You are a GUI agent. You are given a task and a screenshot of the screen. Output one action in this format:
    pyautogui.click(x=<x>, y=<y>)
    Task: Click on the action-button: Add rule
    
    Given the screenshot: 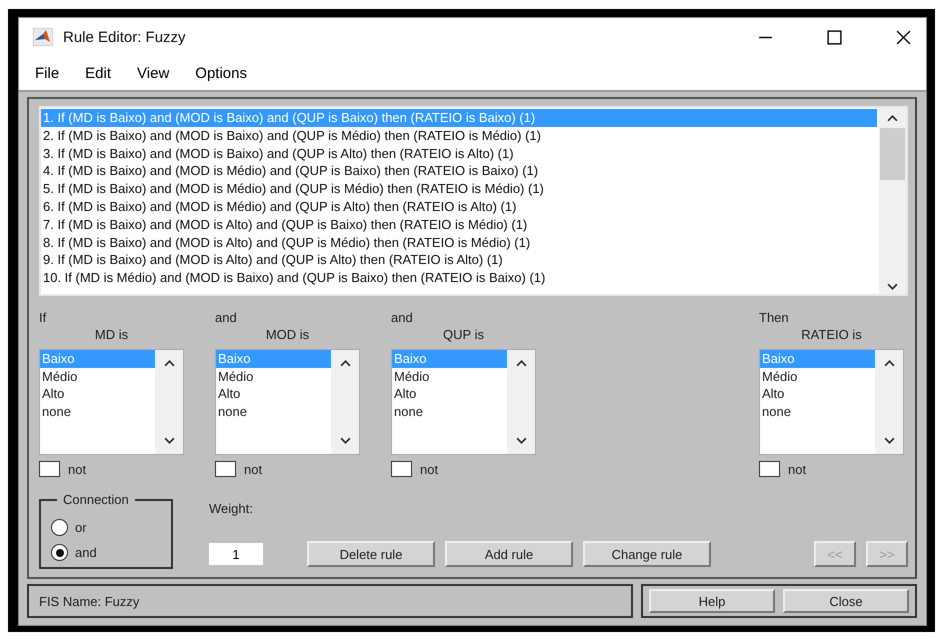 What is the action you would take?
    pyautogui.click(x=509, y=554)
    